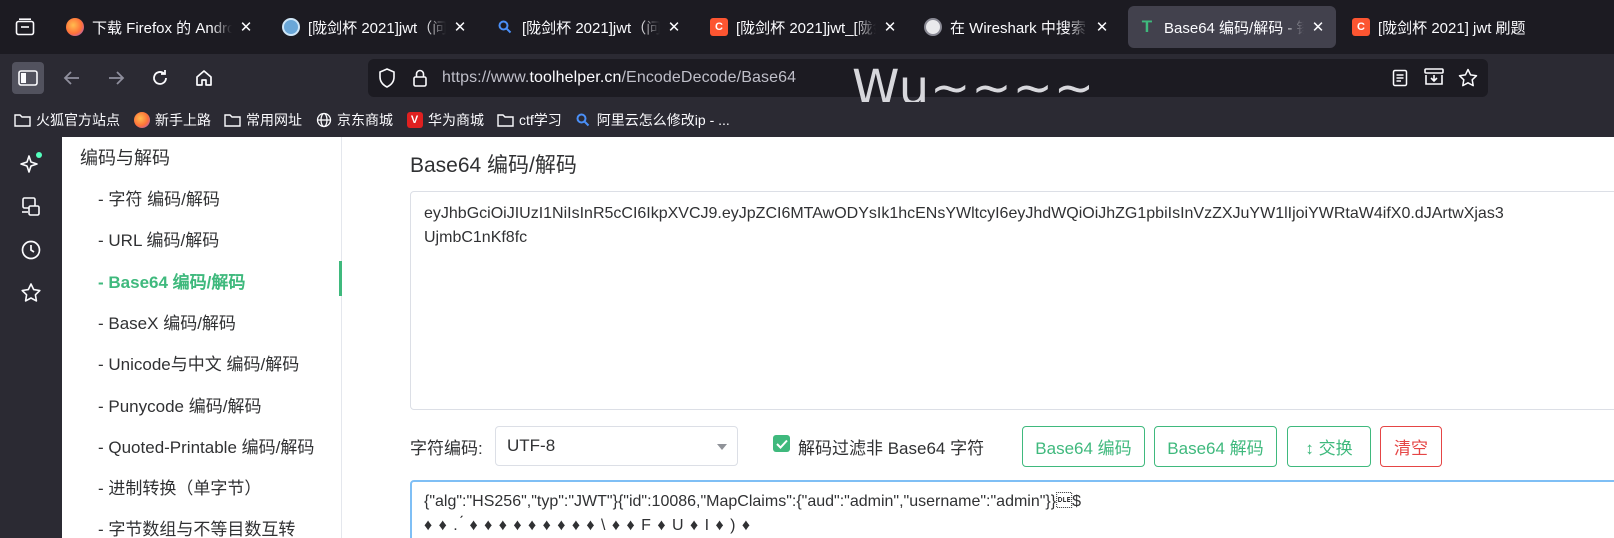 Image resolution: width=1614 pixels, height=538 pixels. Describe the element at coordinates (1411, 446) in the screenshot. I see `clear-button: 清空` at that location.